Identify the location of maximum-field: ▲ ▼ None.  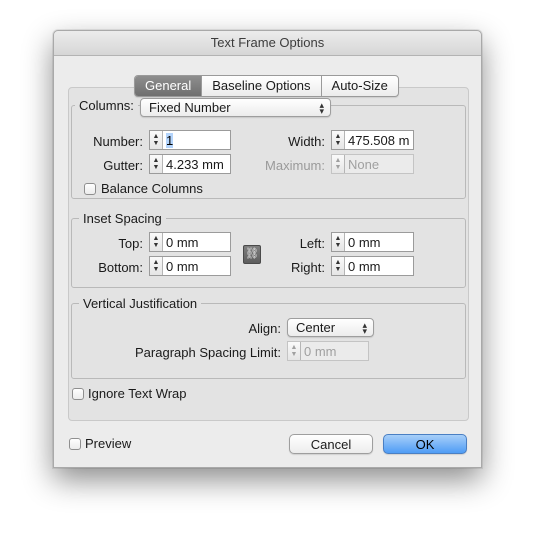
(372, 164).